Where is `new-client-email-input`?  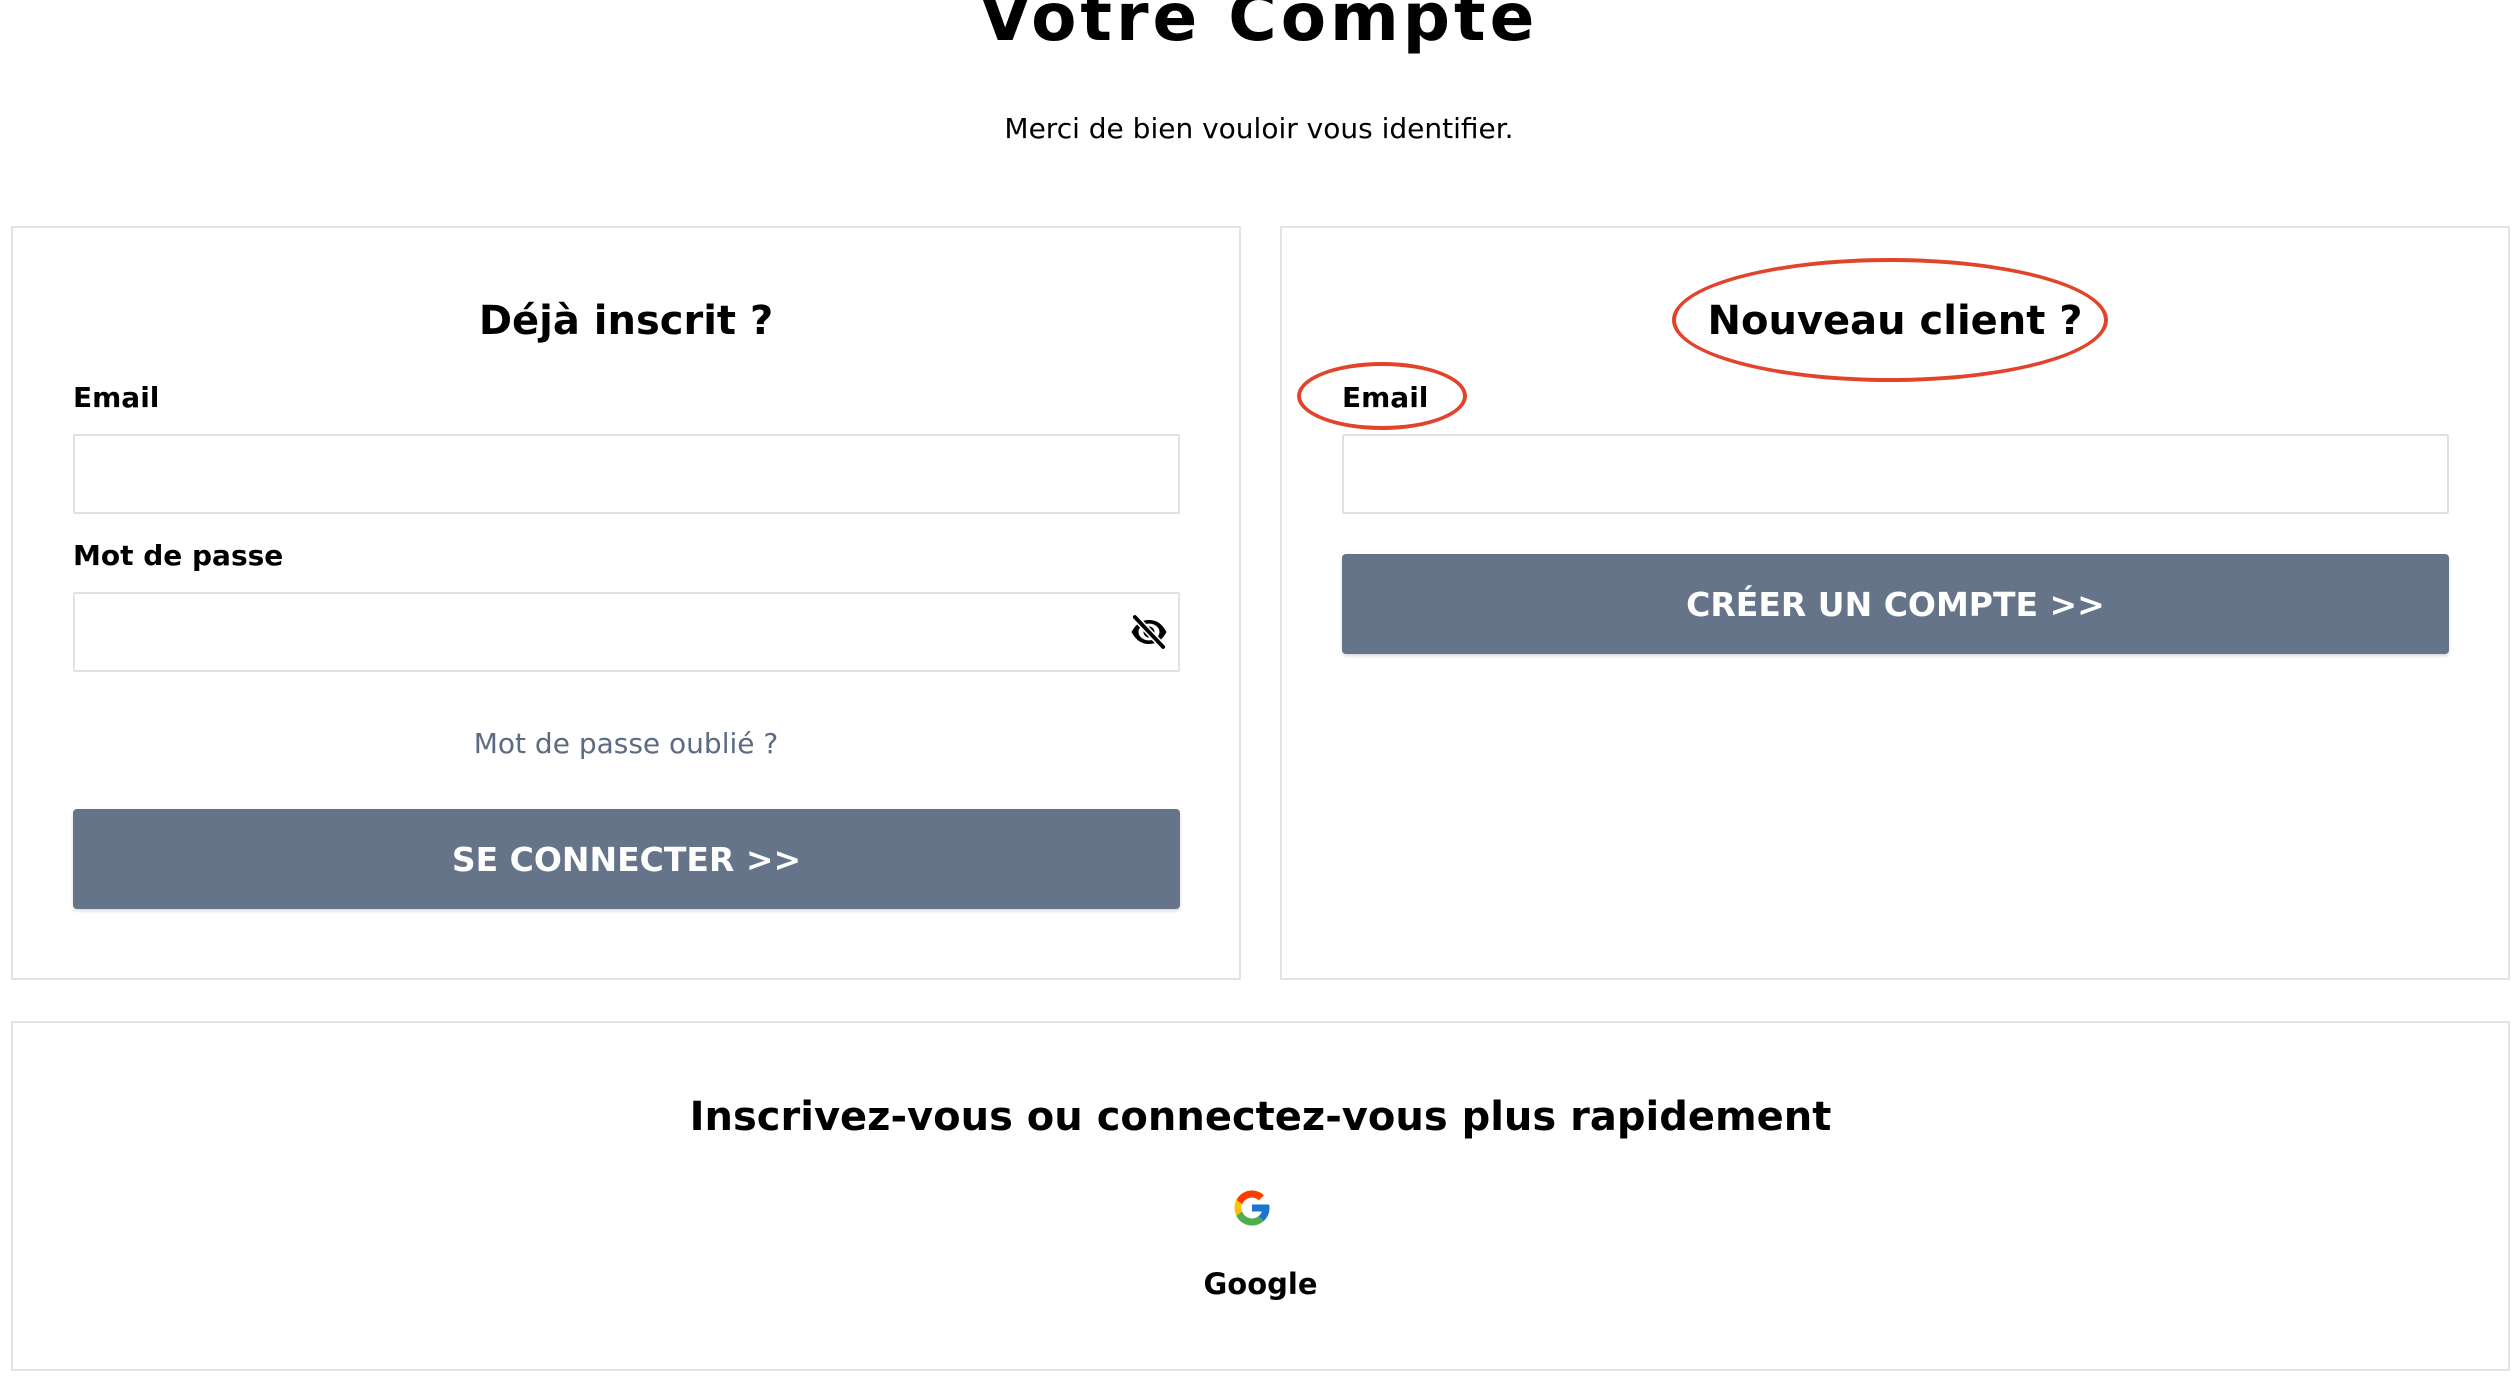 new-client-email-input is located at coordinates (1895, 474).